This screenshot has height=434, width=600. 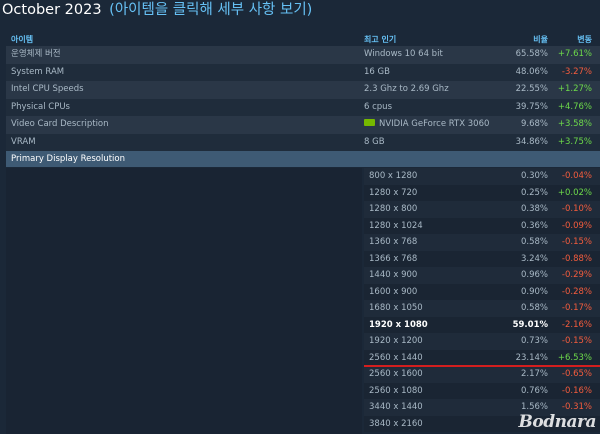 What do you see at coordinates (36, 54) in the screenshot?
I see `row-name: 운영체제 버전` at bounding box center [36, 54].